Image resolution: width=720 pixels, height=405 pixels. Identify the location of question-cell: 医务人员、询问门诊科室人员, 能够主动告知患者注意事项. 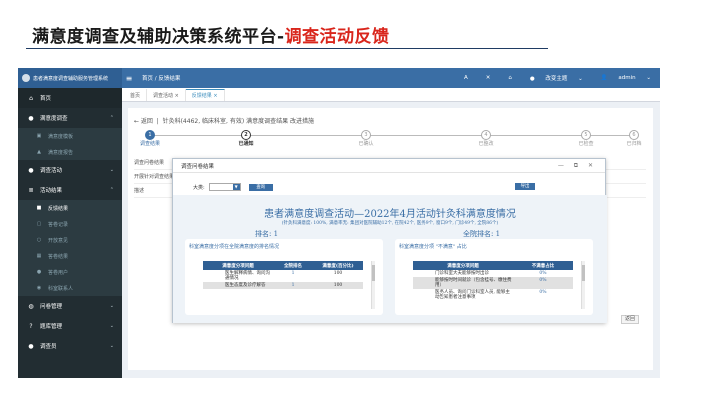
(472, 295).